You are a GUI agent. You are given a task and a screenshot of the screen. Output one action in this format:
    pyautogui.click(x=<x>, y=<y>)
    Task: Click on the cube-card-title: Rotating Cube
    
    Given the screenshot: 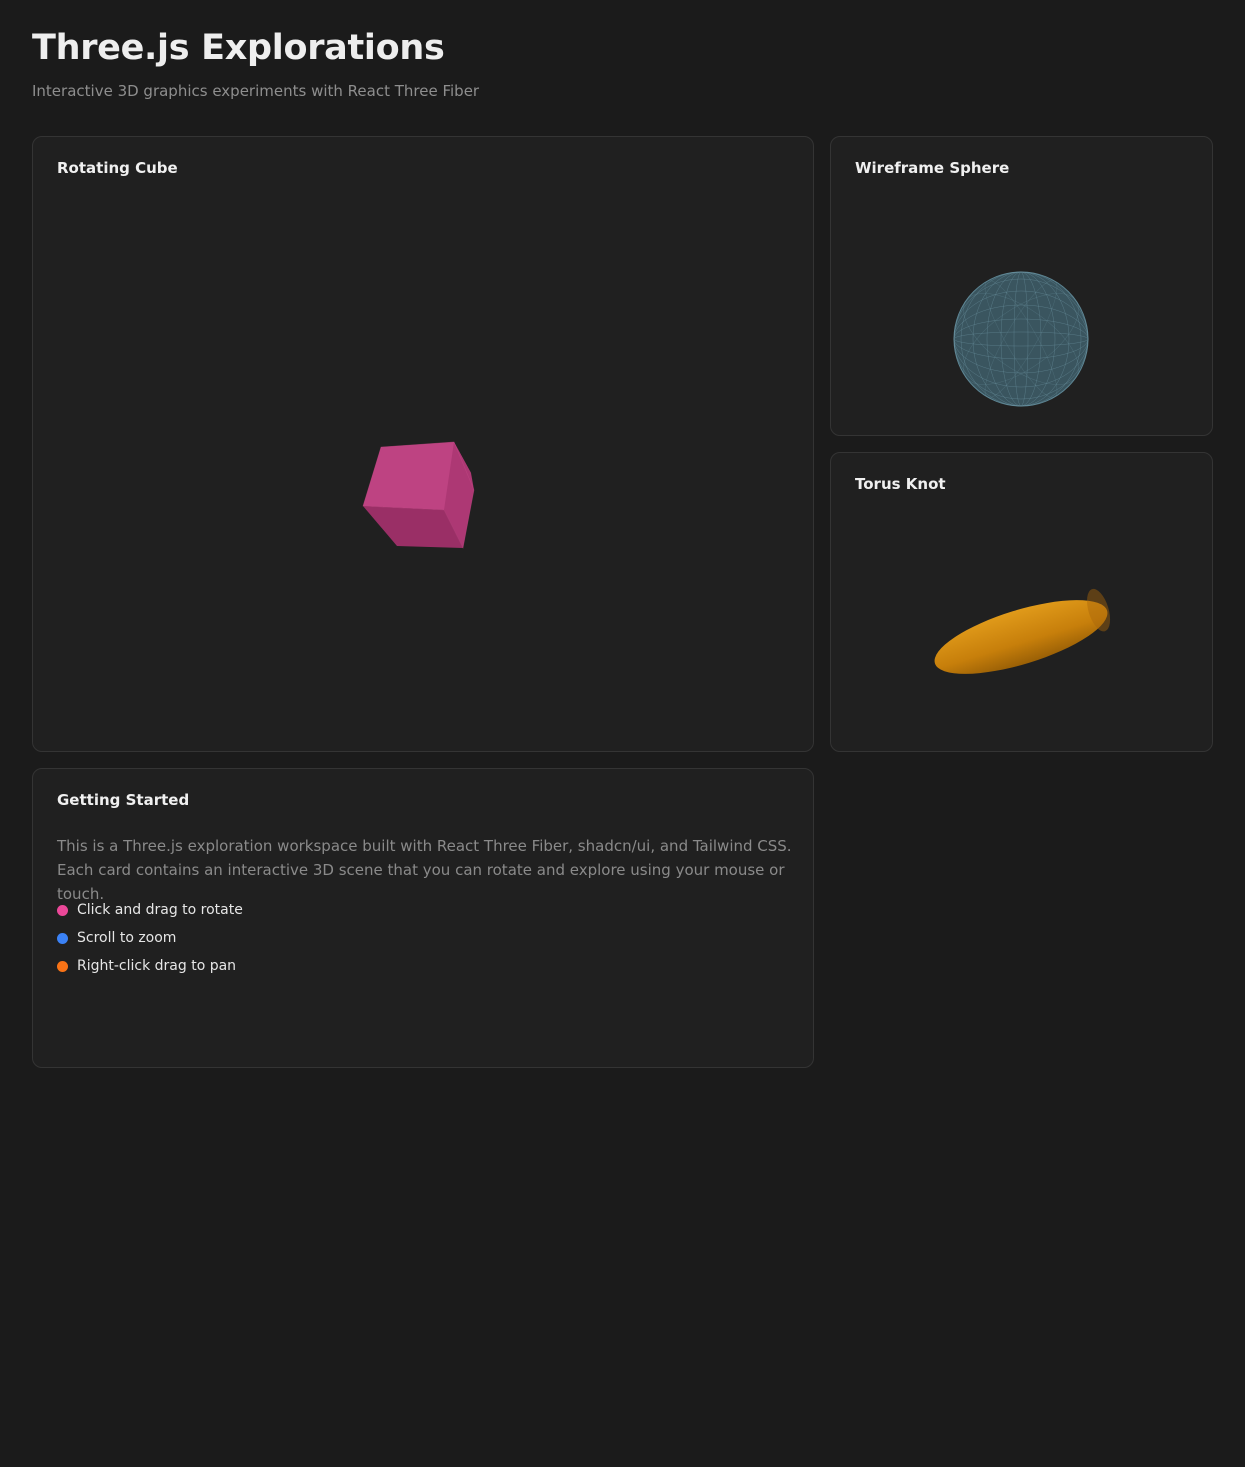 What is the action you would take?
    pyautogui.click(x=117, y=168)
    